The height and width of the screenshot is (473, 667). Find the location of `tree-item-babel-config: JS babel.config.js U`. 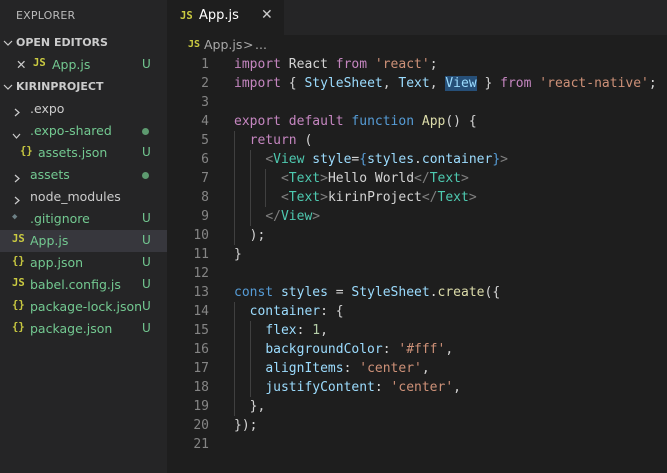

tree-item-babel-config: JS babel.config.js U is located at coordinates (83, 285).